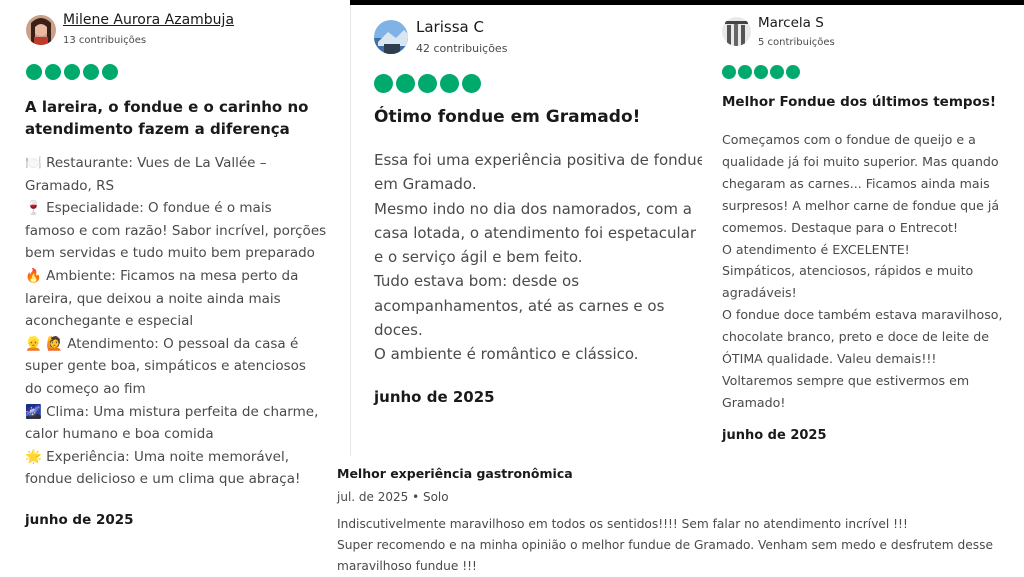 The width and height of the screenshot is (1024, 577). What do you see at coordinates (148, 20) in the screenshot?
I see `user-name-link: Milene Aurora Azambuja` at bounding box center [148, 20].